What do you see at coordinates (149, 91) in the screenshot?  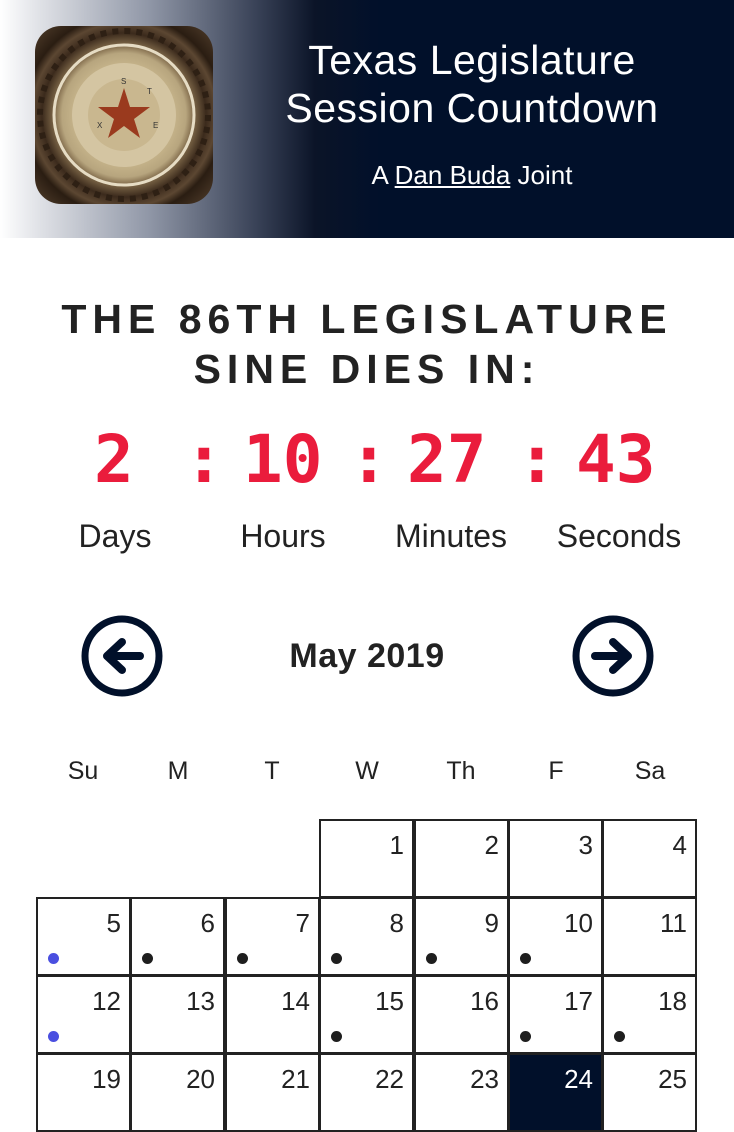 I see `svg-text: T` at bounding box center [149, 91].